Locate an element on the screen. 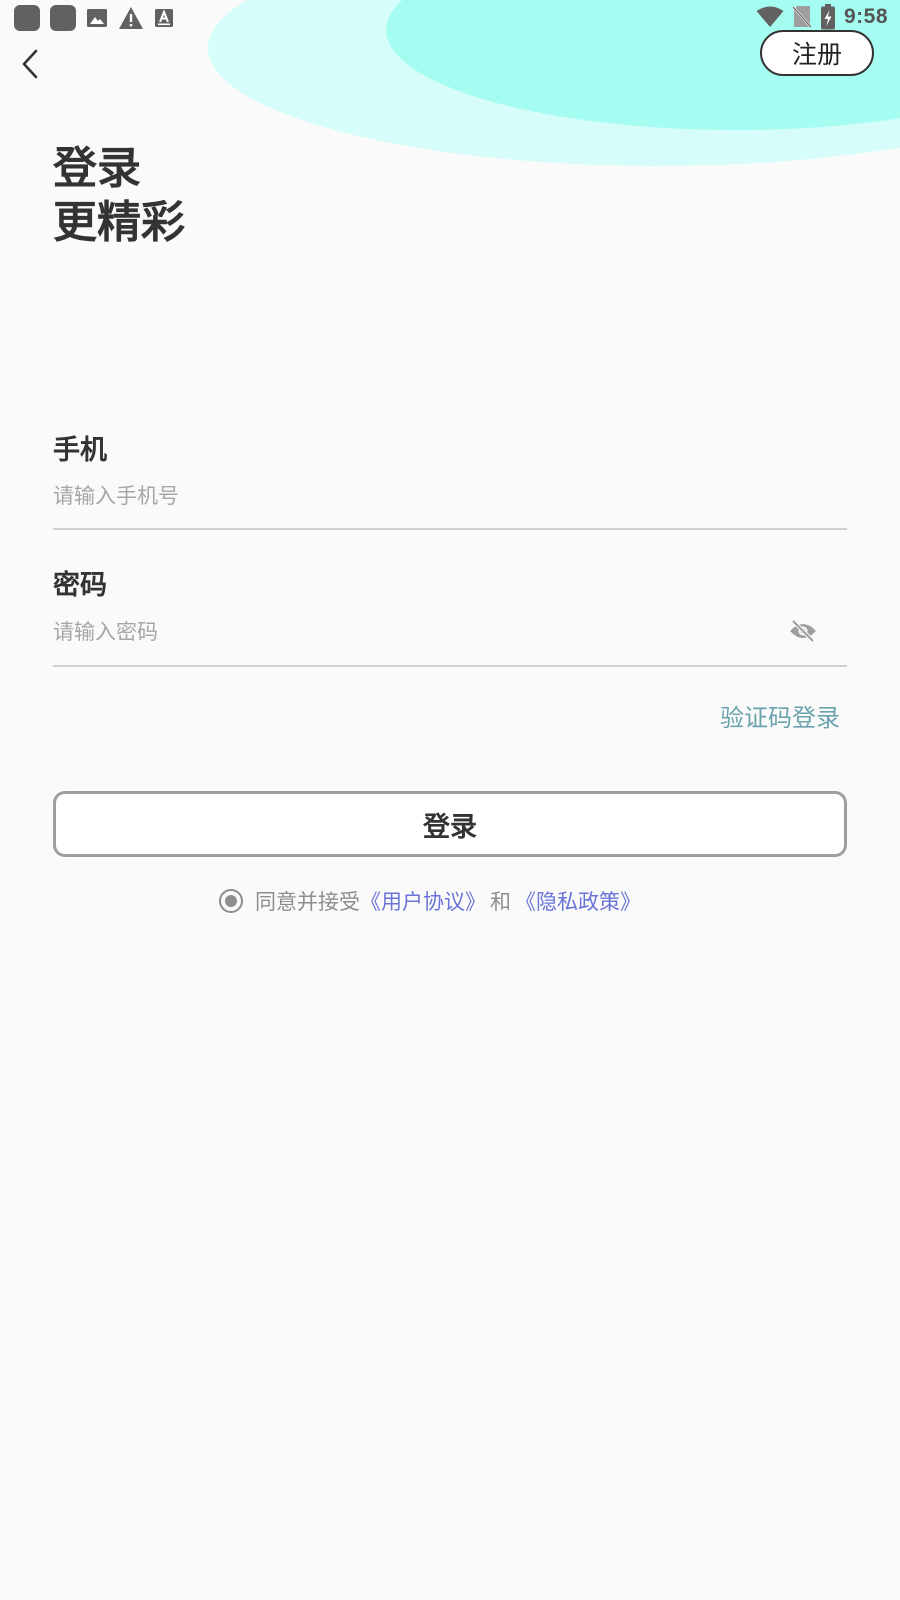  agreement-and: 和 is located at coordinates (500, 902).